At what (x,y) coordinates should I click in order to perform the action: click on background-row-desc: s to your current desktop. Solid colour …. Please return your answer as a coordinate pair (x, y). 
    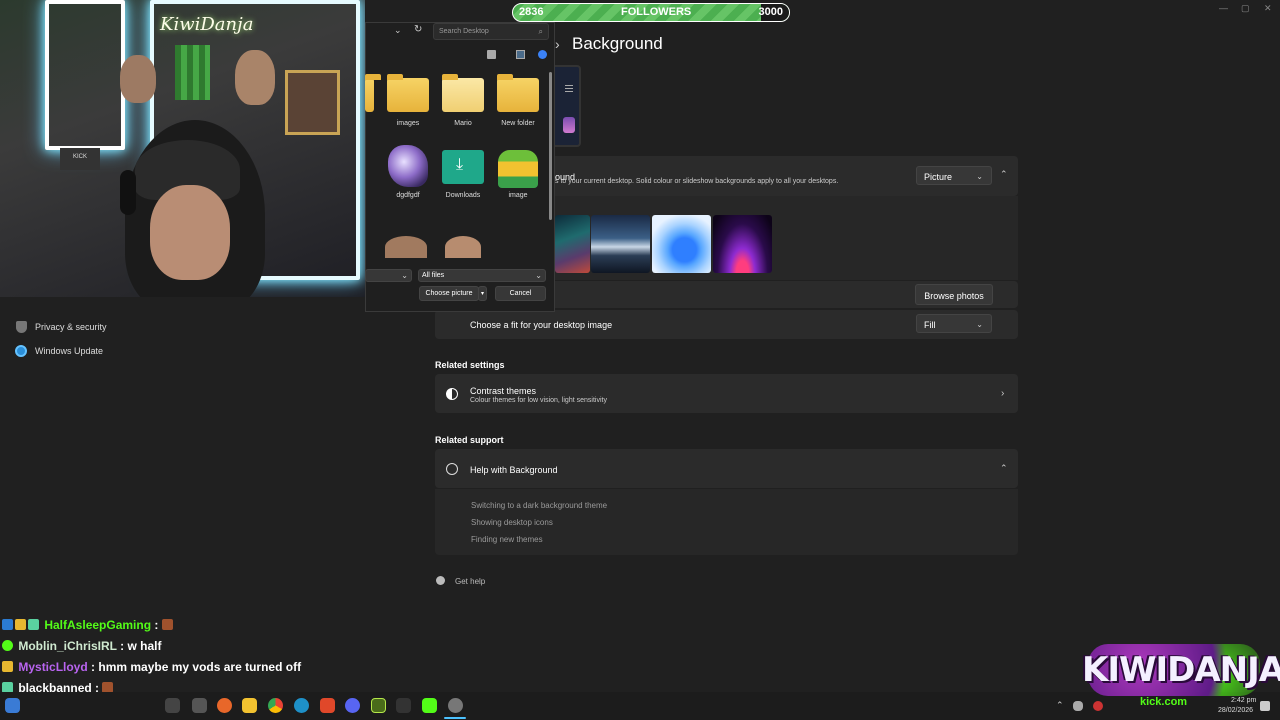
    Looking at the image, I should click on (697, 181).